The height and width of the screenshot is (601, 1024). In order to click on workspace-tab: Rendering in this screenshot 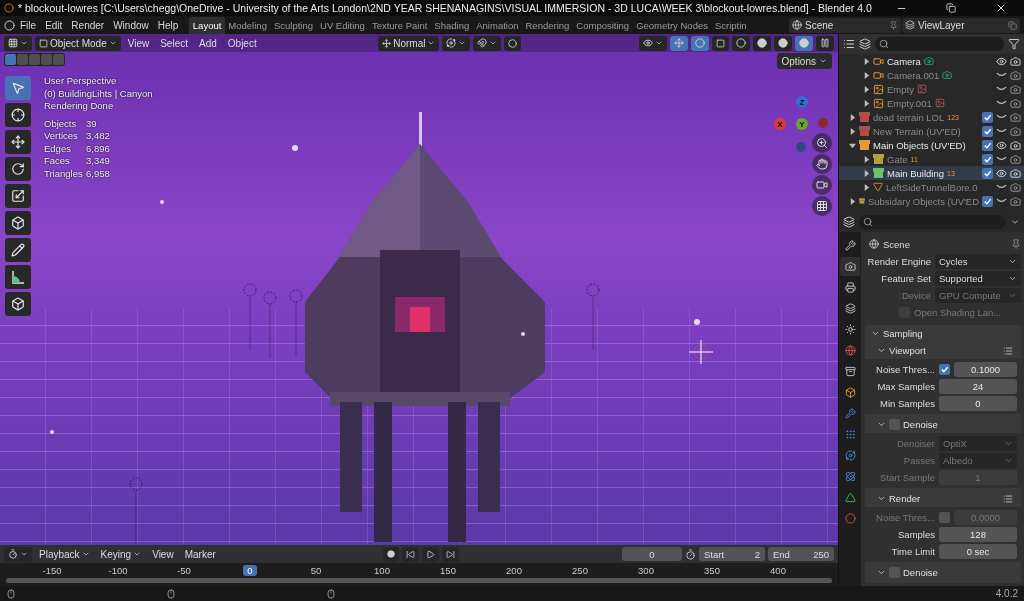, I will do `click(547, 25)`.